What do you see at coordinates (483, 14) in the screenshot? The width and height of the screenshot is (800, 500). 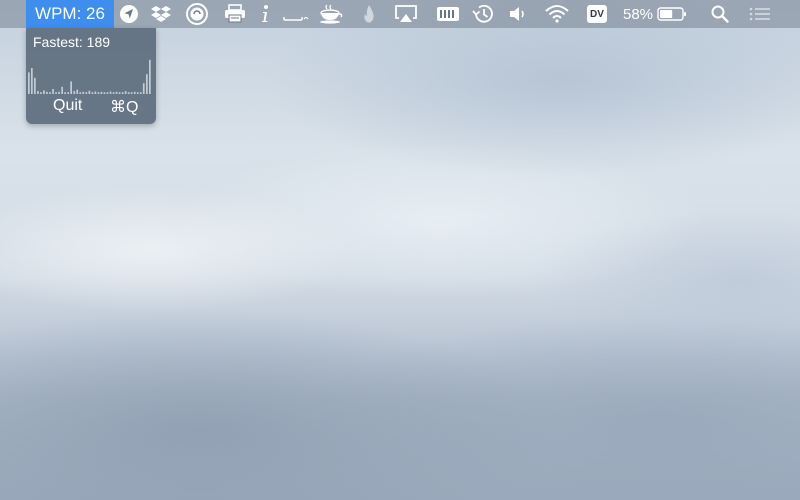 I see `time-machine-icon` at bounding box center [483, 14].